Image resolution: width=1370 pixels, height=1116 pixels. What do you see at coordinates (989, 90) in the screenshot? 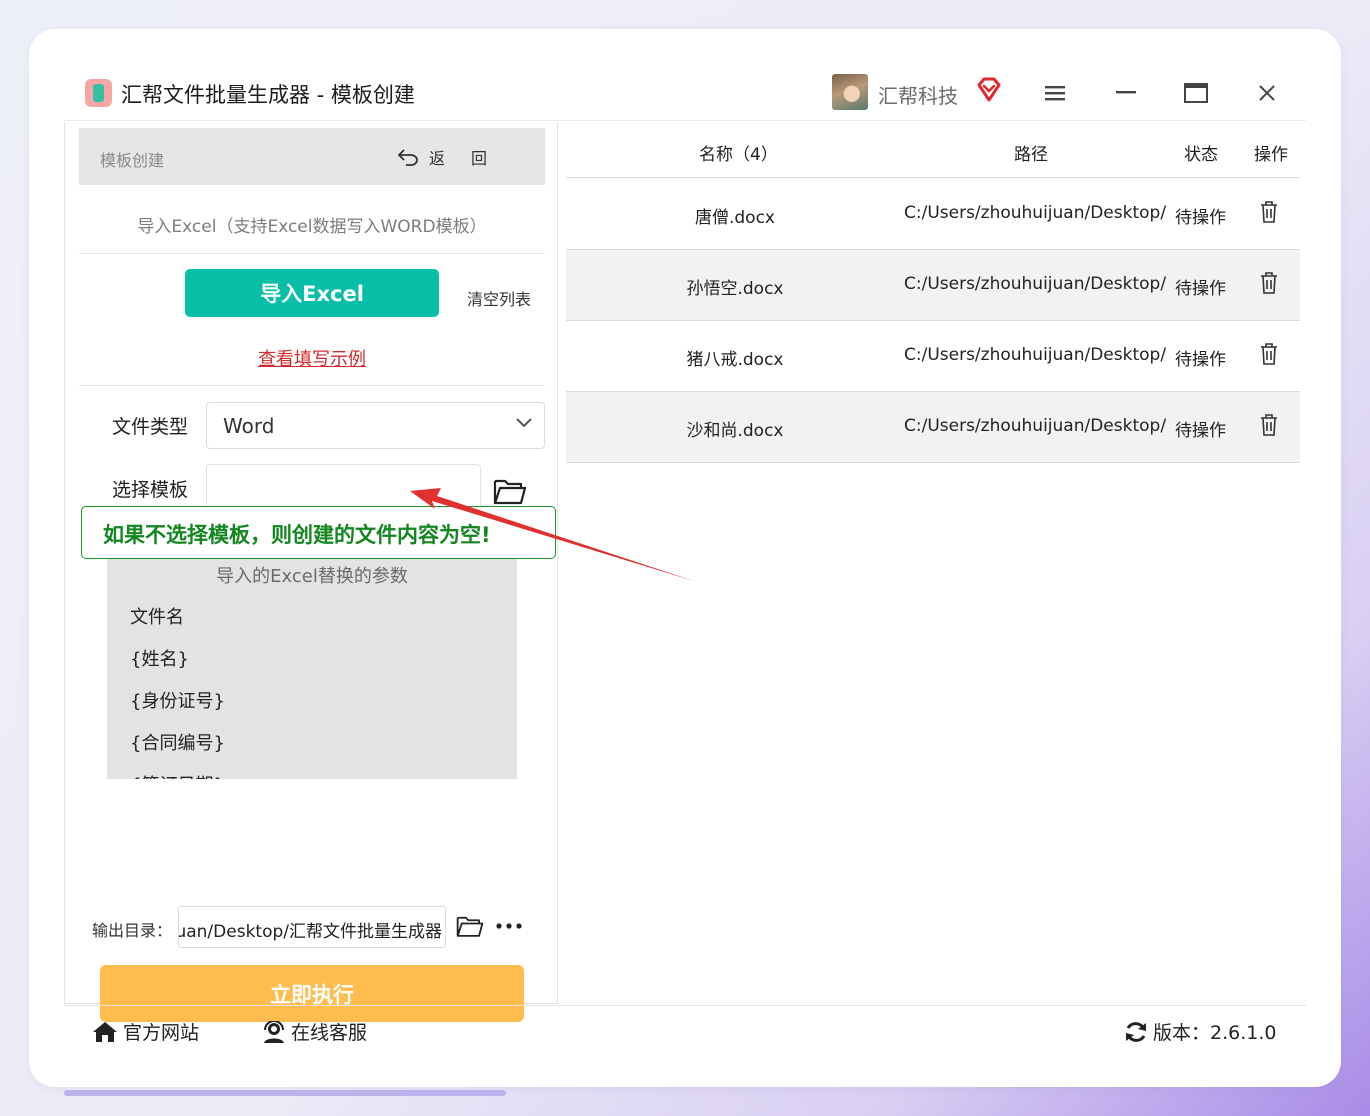
I see `vip-diamond-icon` at bounding box center [989, 90].